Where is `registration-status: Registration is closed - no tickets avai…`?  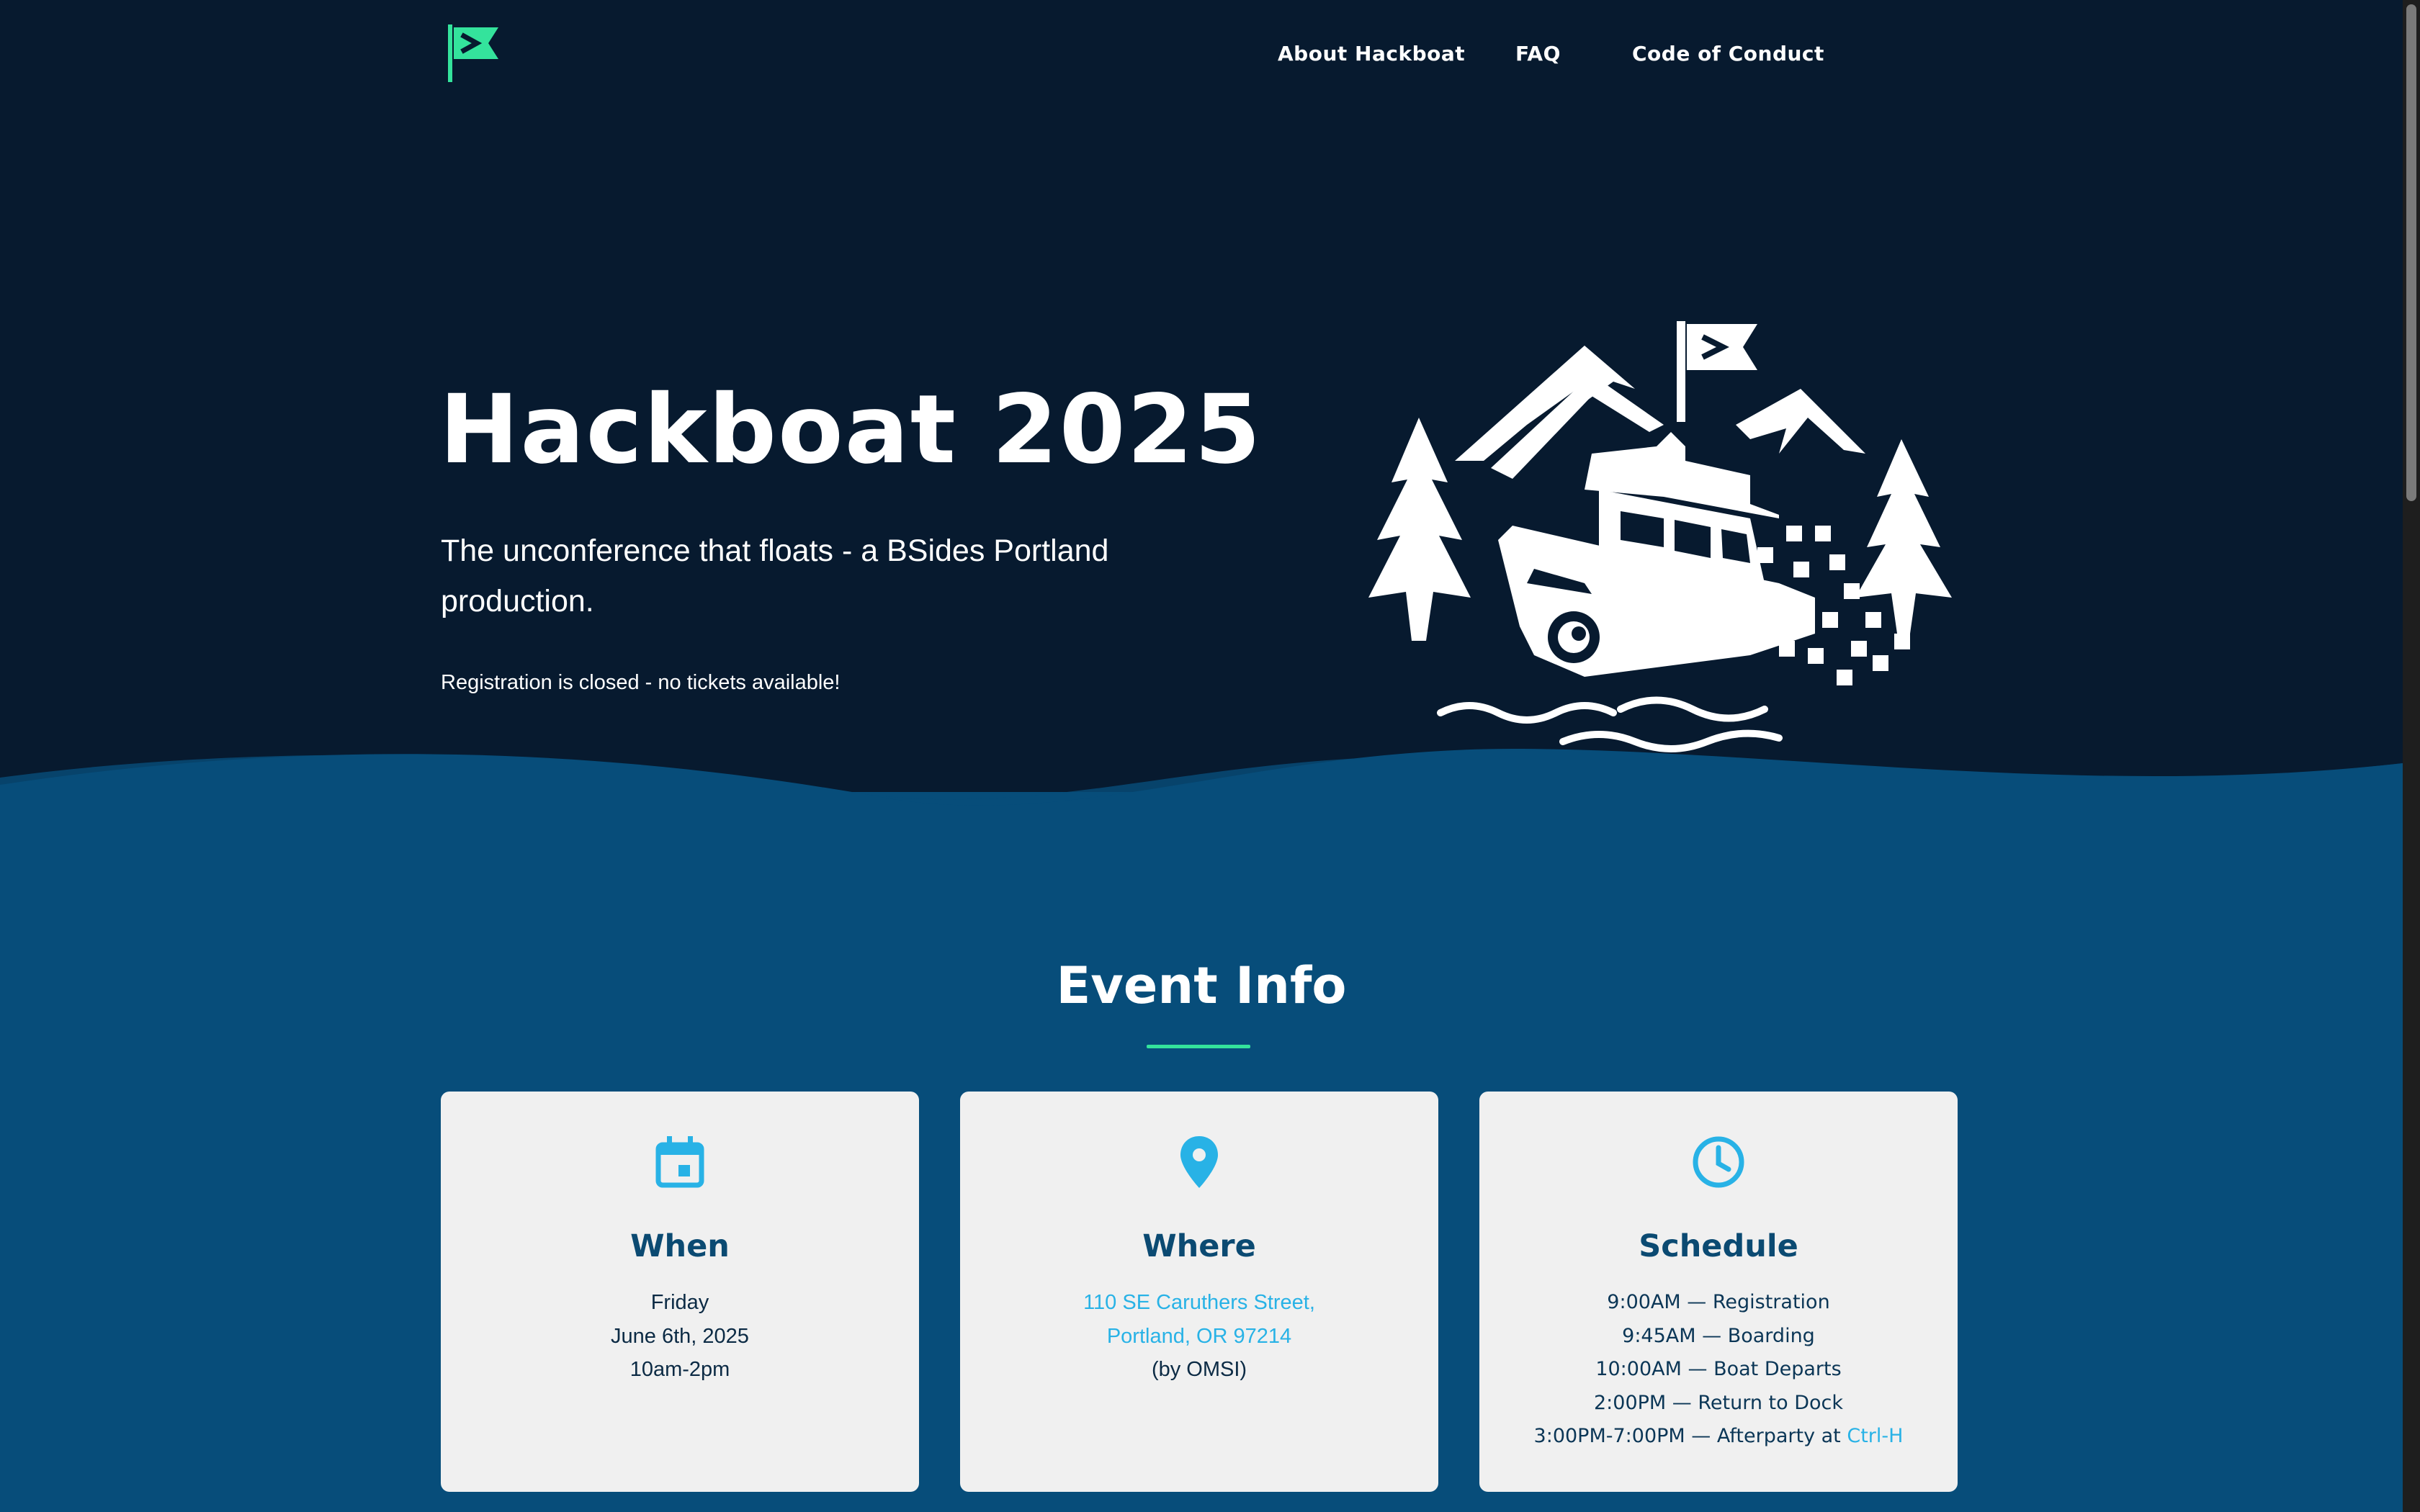
registration-status: Registration is closed - no tickets avai… is located at coordinates (641, 682).